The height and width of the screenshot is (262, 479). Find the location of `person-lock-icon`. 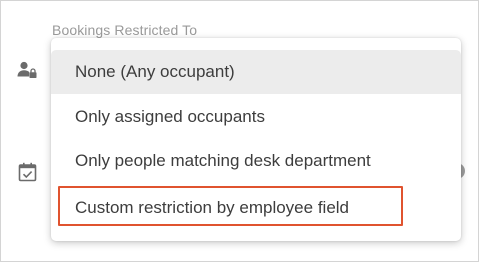

person-lock-icon is located at coordinates (27, 70).